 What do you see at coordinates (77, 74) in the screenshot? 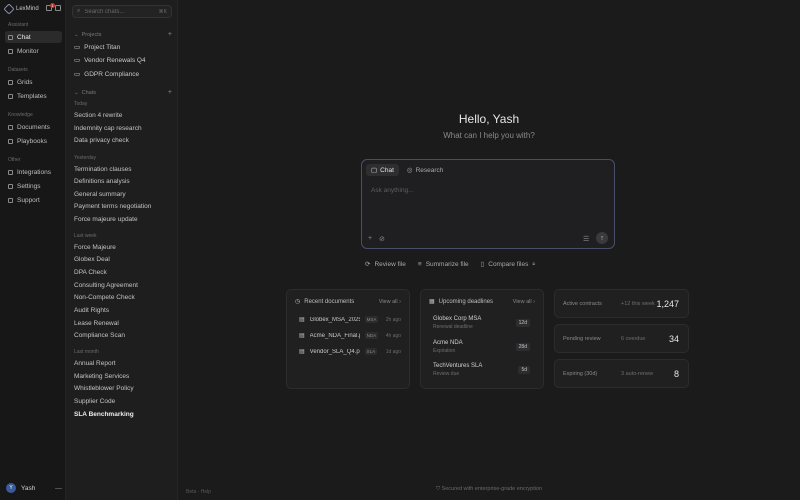
I see `folder-icon: ▭` at bounding box center [77, 74].